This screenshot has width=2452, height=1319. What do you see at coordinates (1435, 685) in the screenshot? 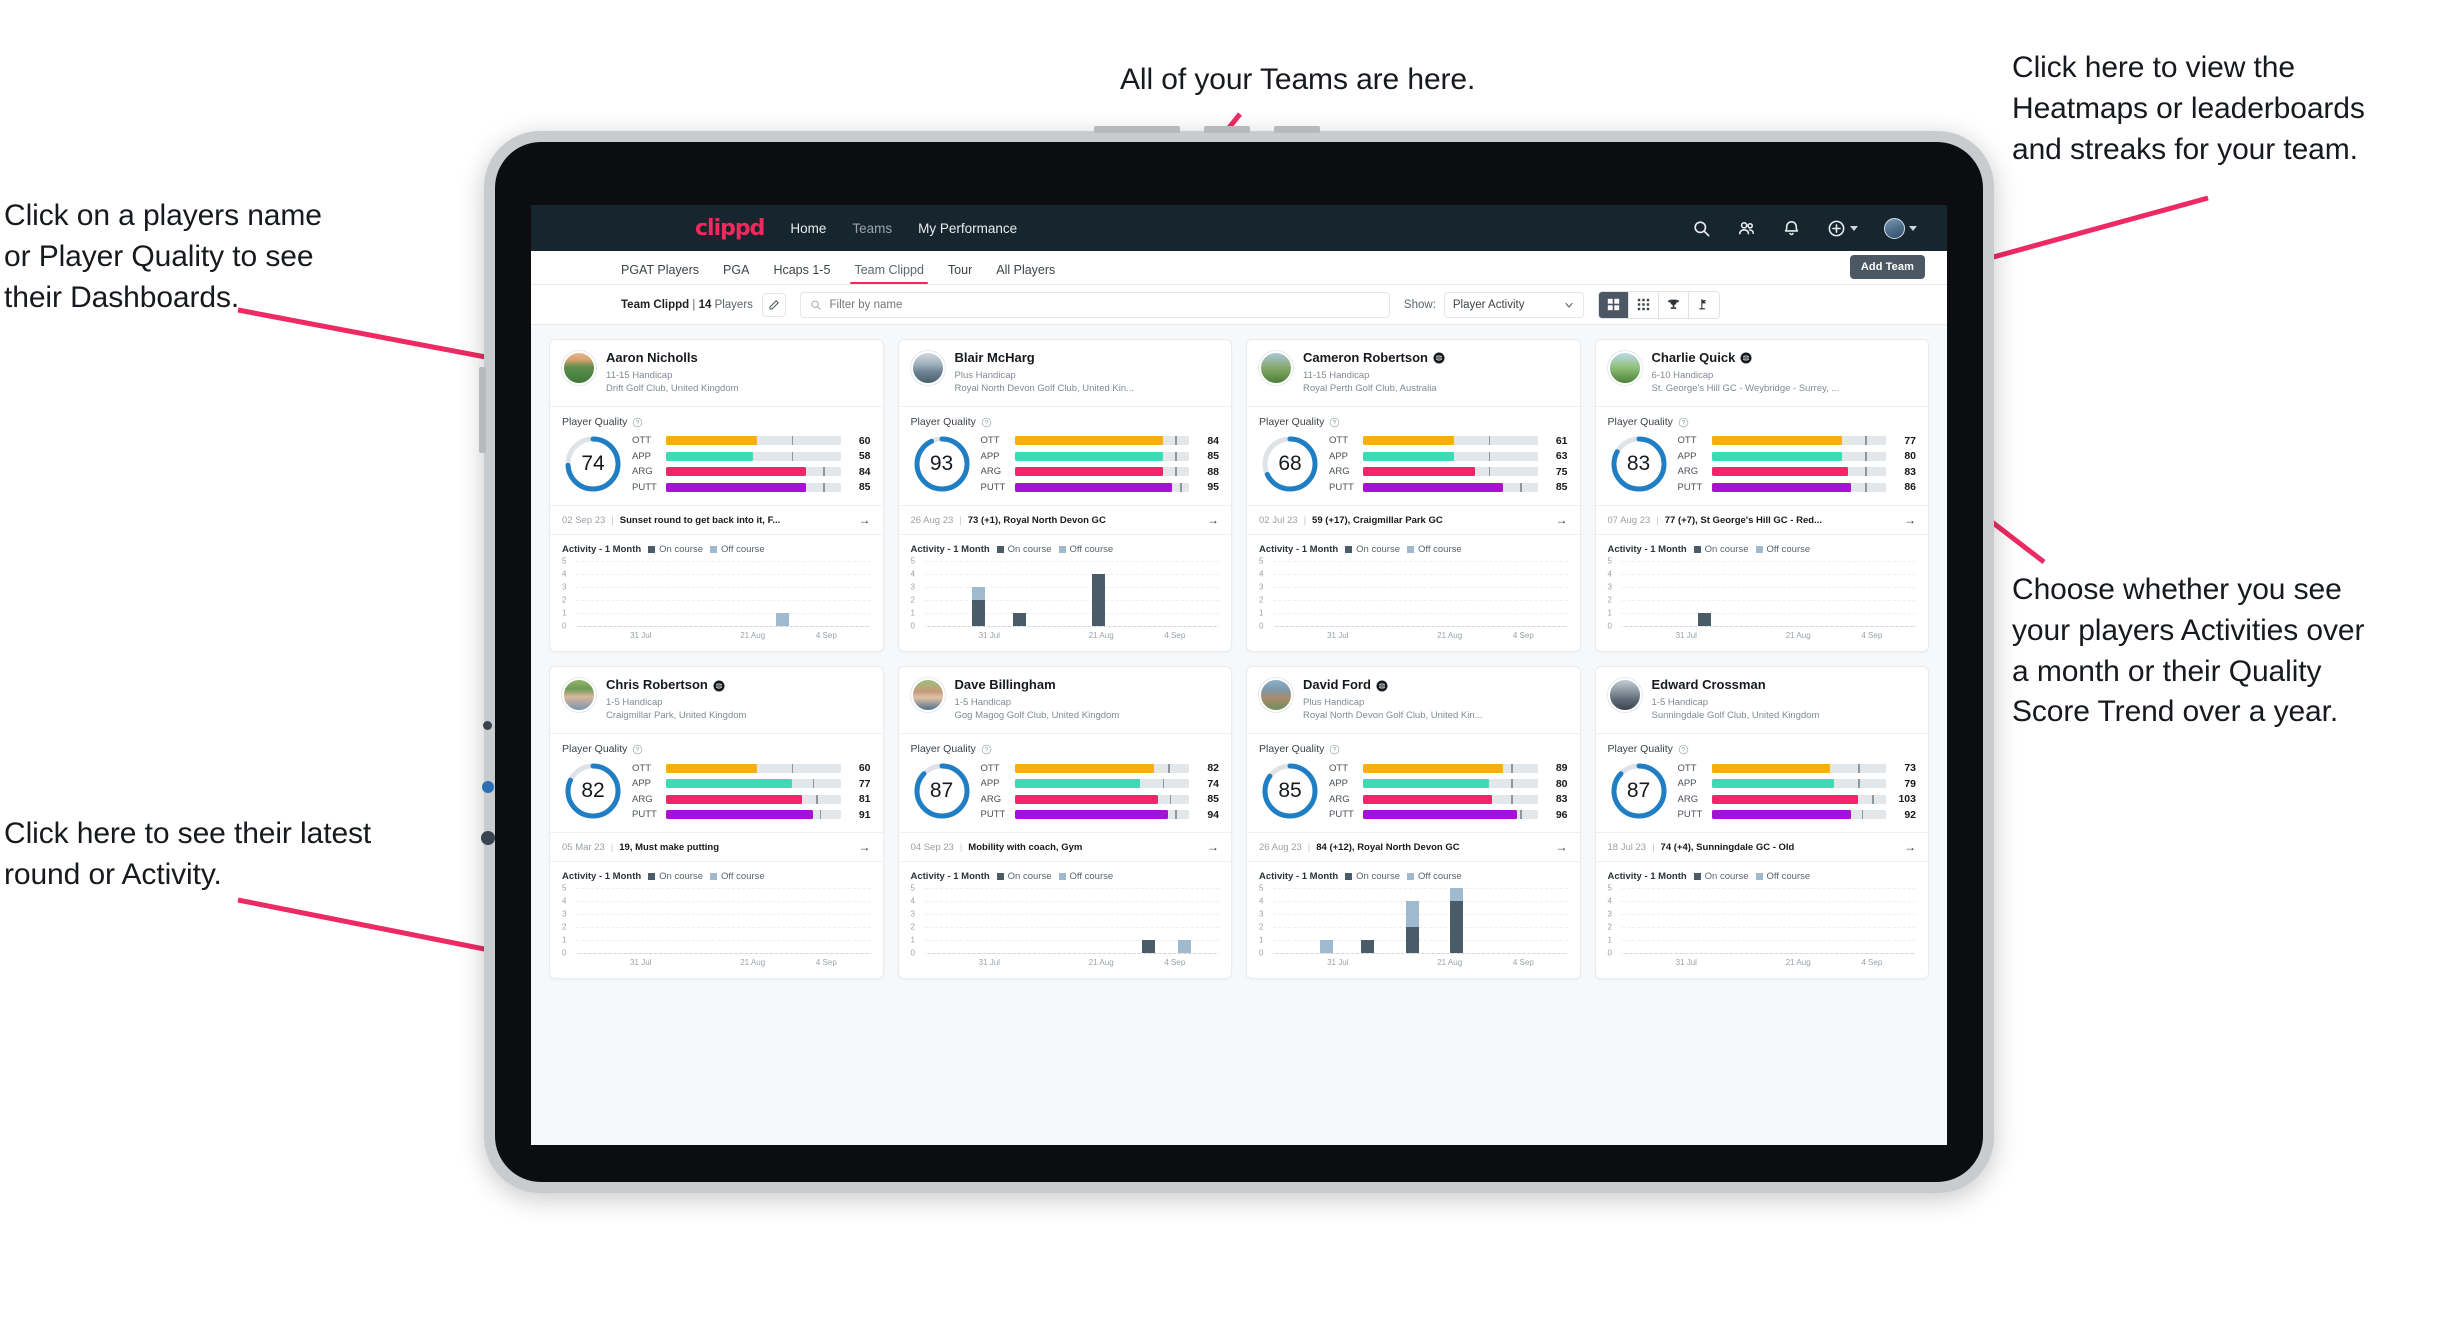
I see `player-name: David Ford` at bounding box center [1435, 685].